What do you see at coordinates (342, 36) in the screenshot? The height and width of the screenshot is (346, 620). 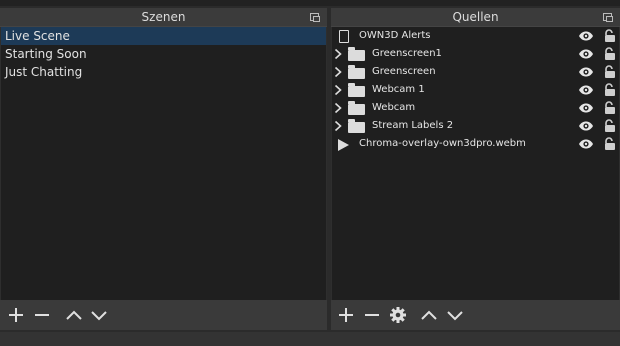 I see `file-icon` at bounding box center [342, 36].